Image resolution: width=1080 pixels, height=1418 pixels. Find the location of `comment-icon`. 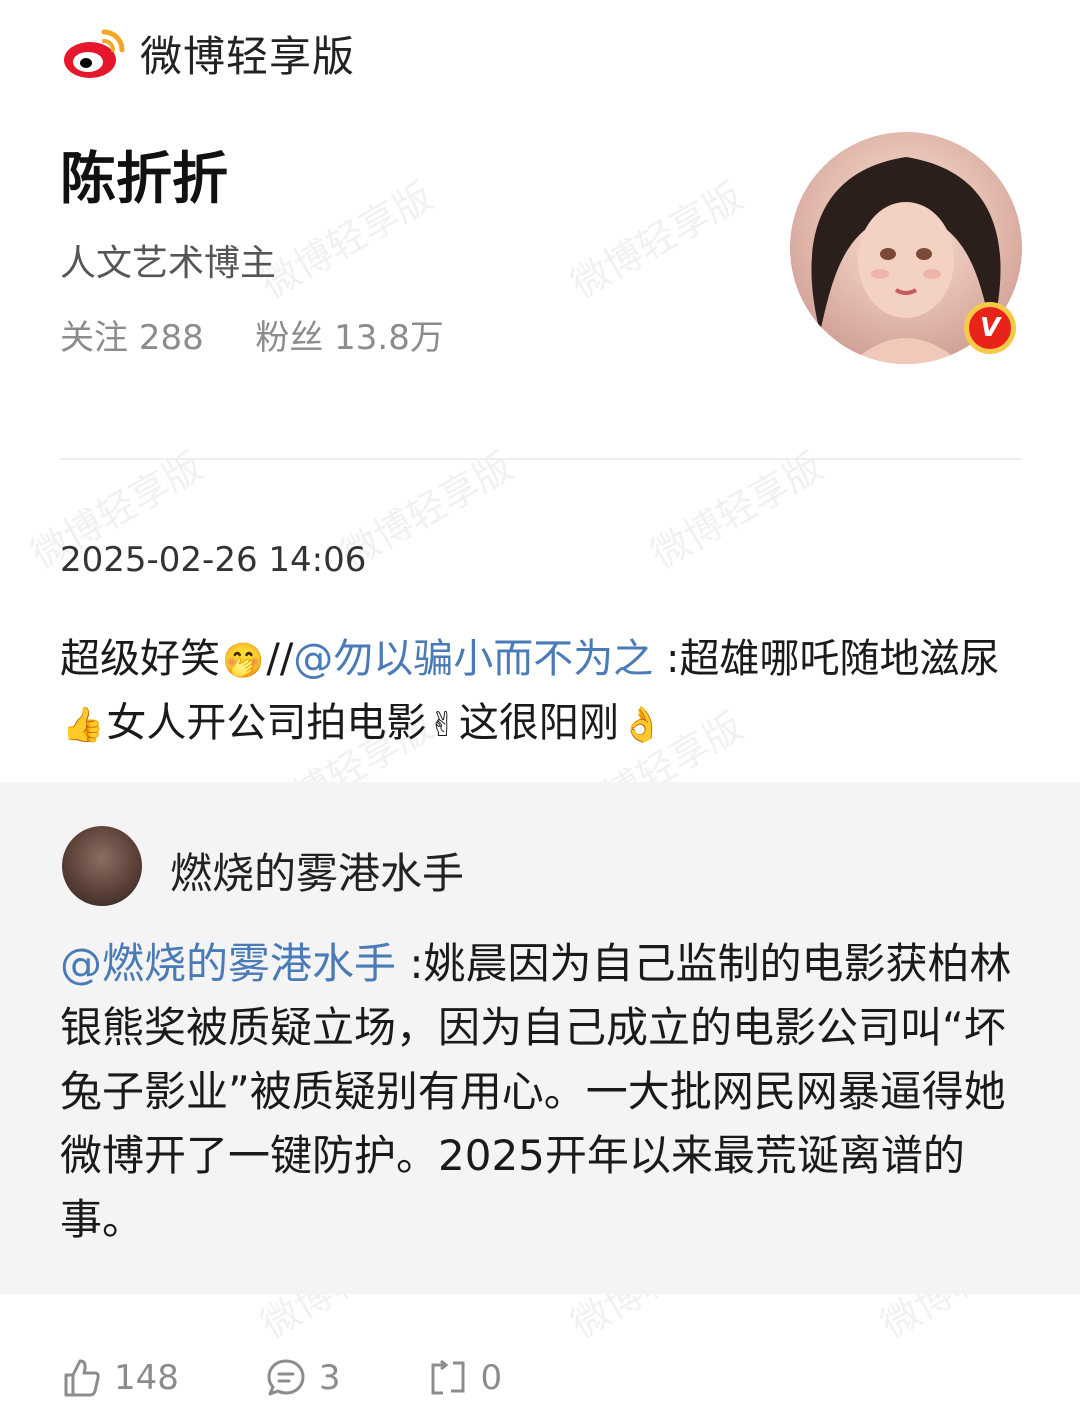

comment-icon is located at coordinates (286, 1377).